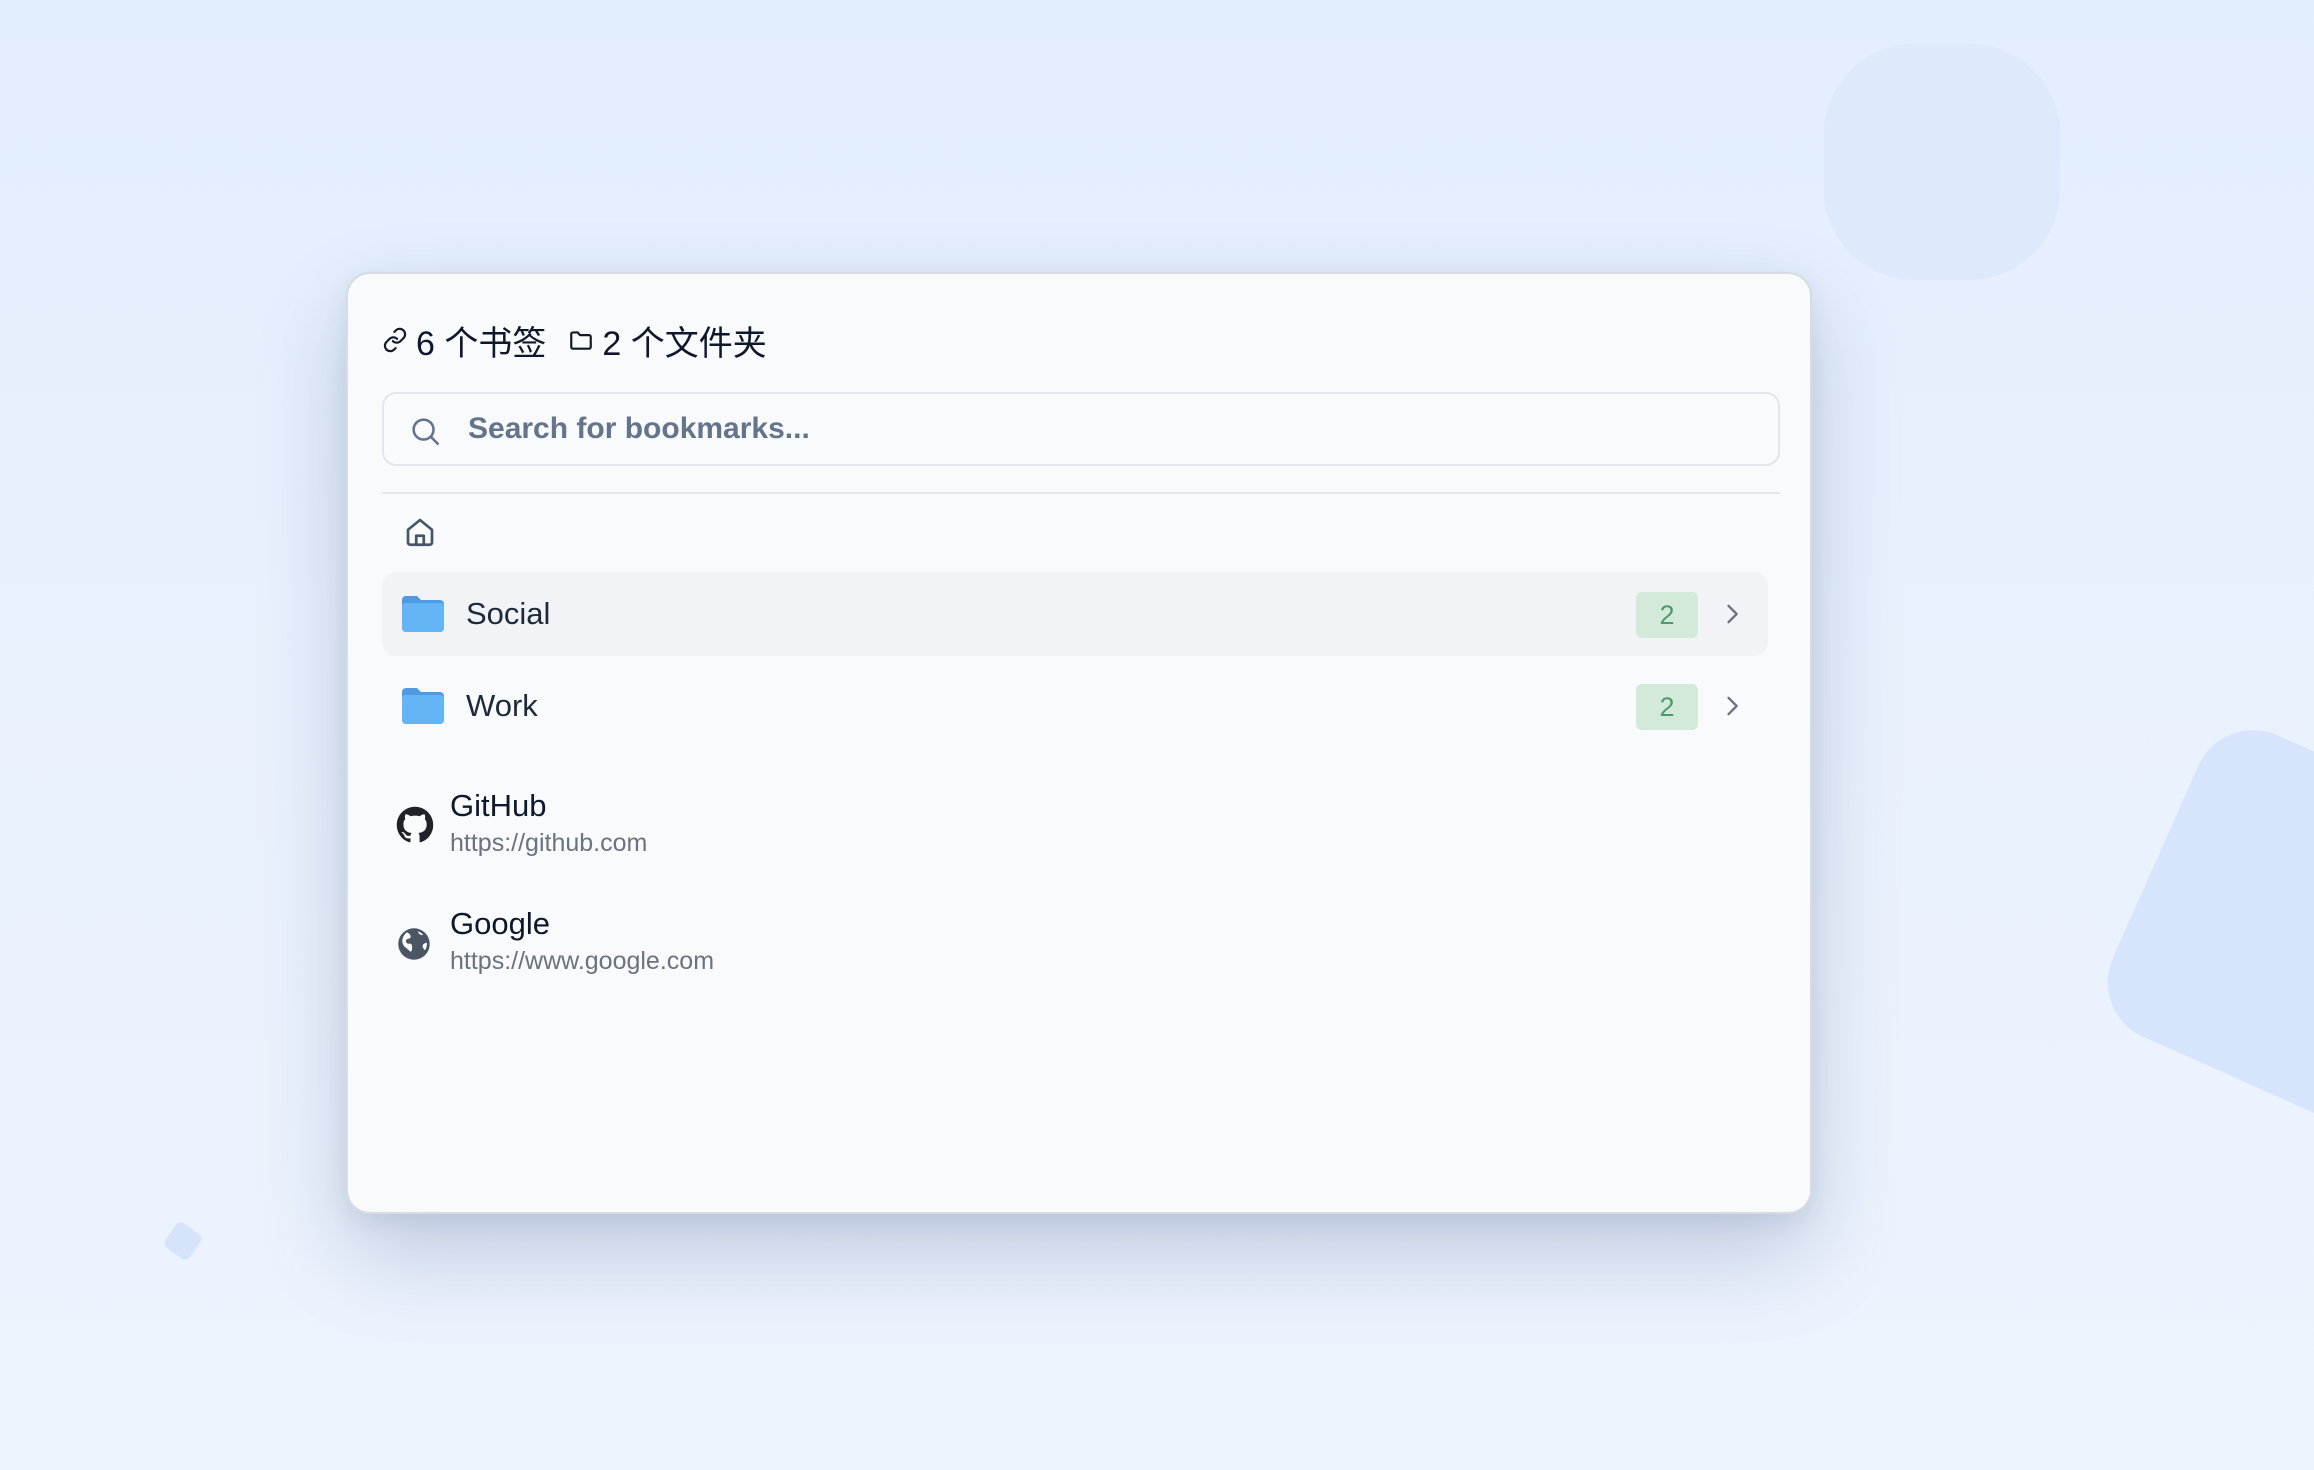  Describe the element at coordinates (415, 945) in the screenshot. I see `globe-icon` at that location.